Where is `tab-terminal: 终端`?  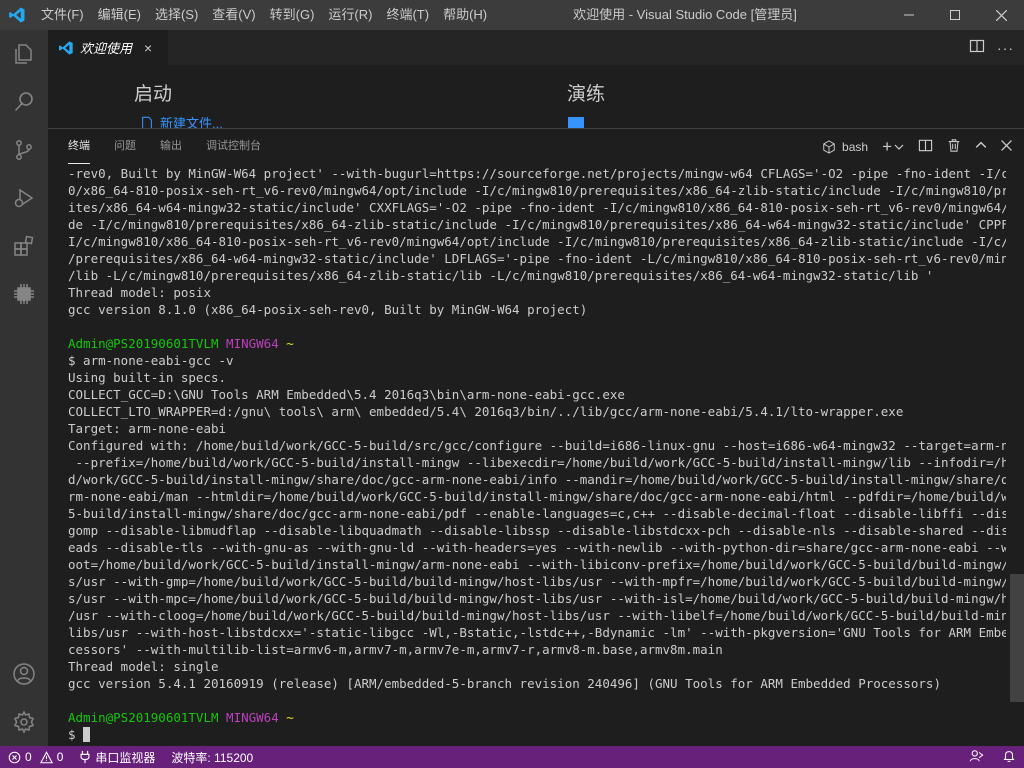
tab-terminal: 终端 is located at coordinates (79, 146).